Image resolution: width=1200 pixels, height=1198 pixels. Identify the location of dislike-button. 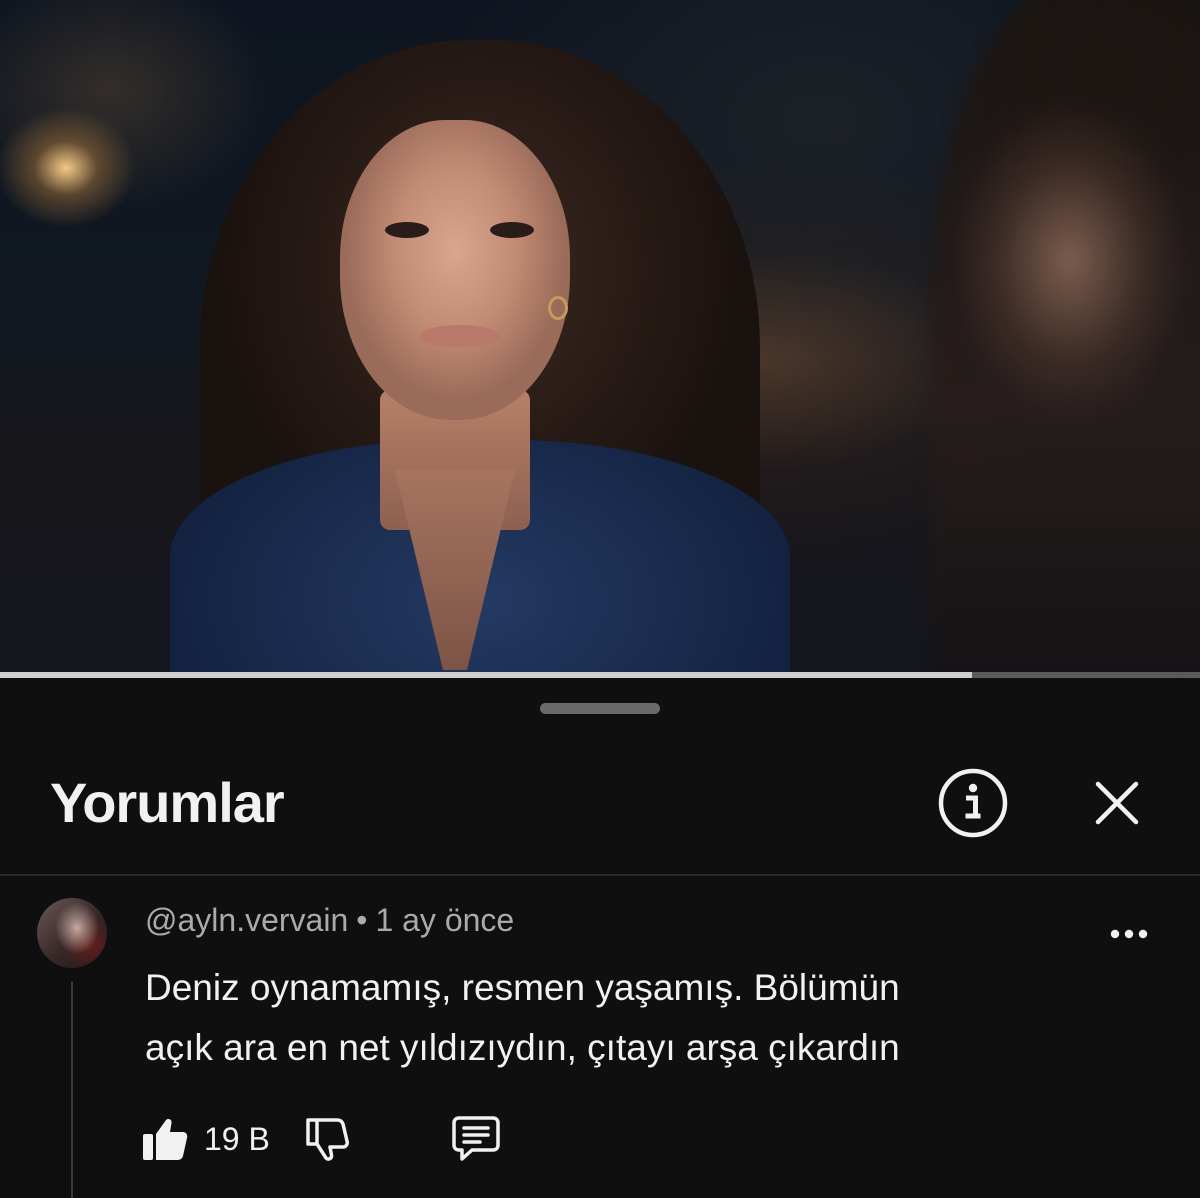
(328, 1139).